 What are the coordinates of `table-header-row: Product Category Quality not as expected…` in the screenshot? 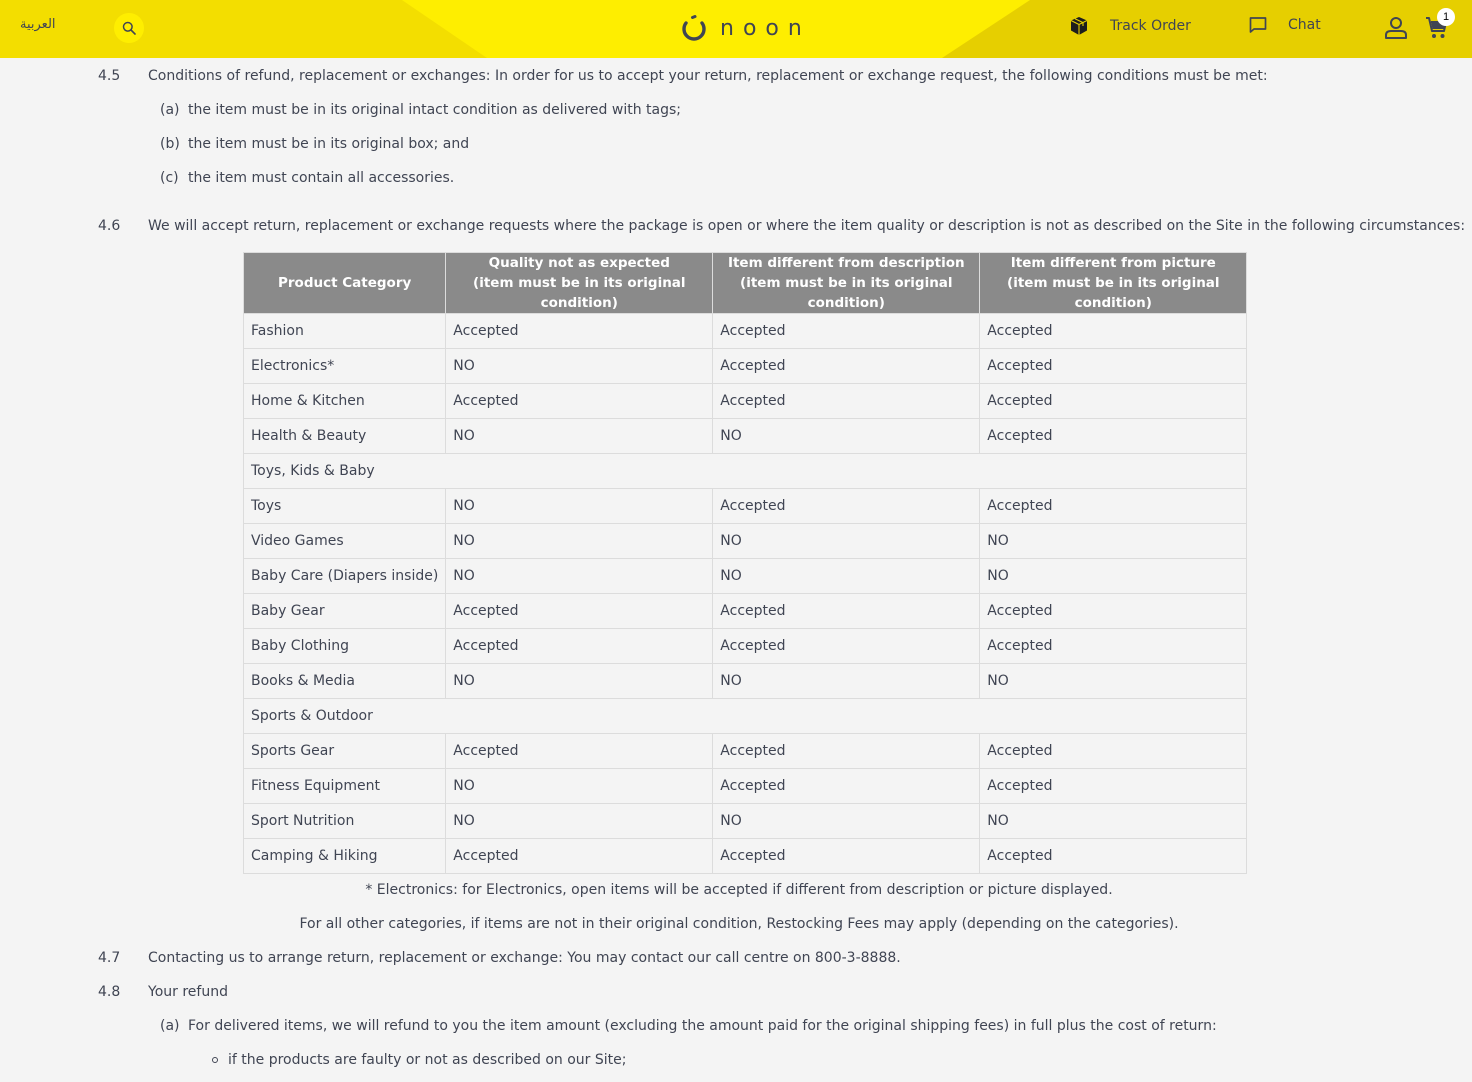 It's located at (745, 283).